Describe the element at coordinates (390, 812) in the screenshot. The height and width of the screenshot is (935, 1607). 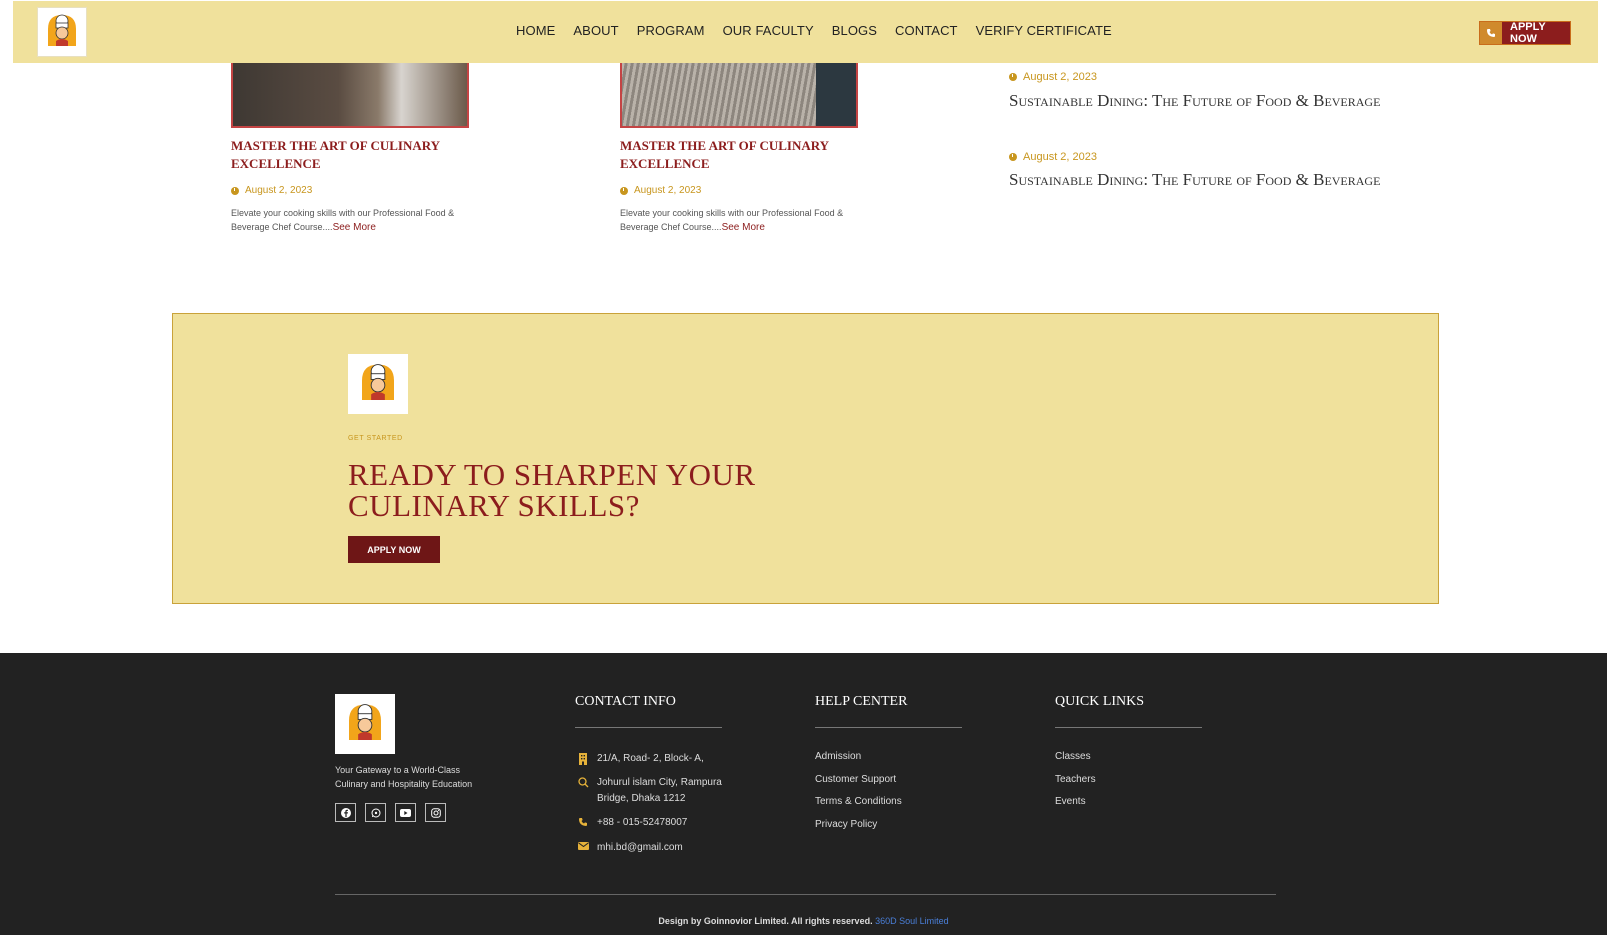
I see `social-links` at that location.